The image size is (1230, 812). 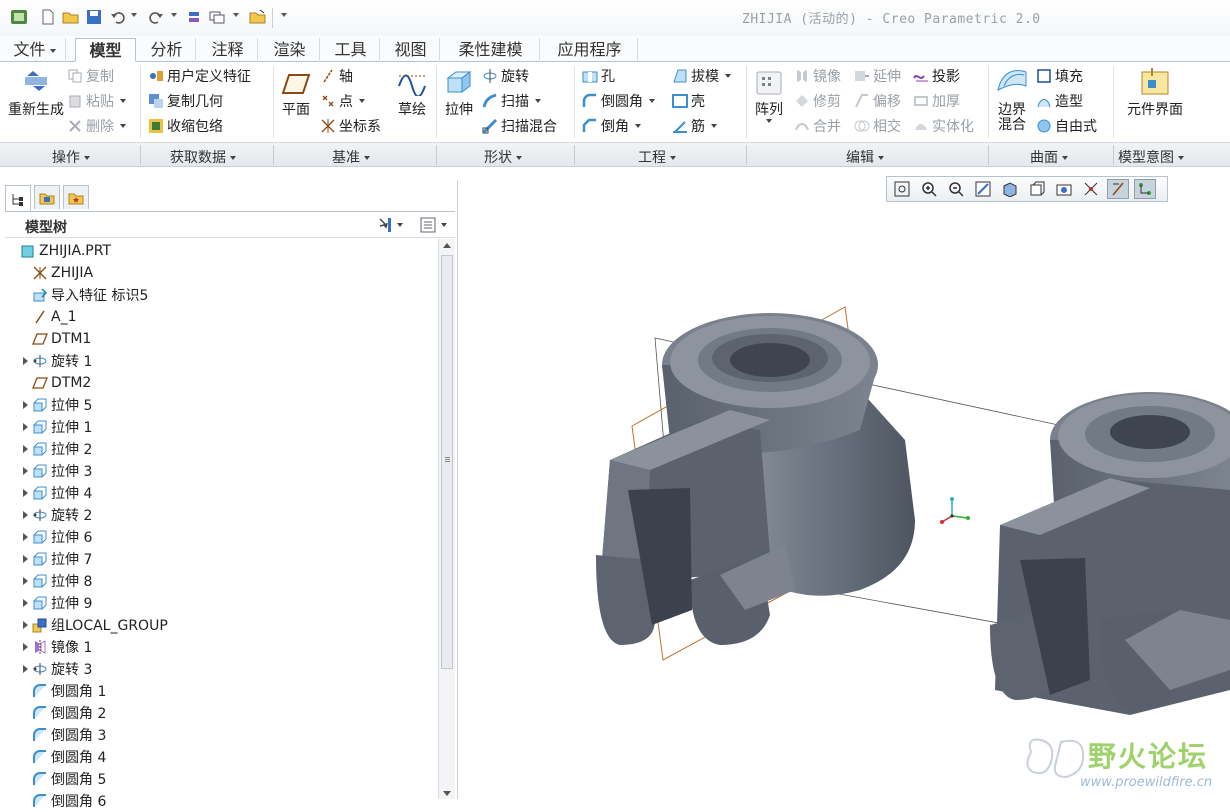 What do you see at coordinates (167, 50) in the screenshot?
I see `tab-analysis: 分析` at bounding box center [167, 50].